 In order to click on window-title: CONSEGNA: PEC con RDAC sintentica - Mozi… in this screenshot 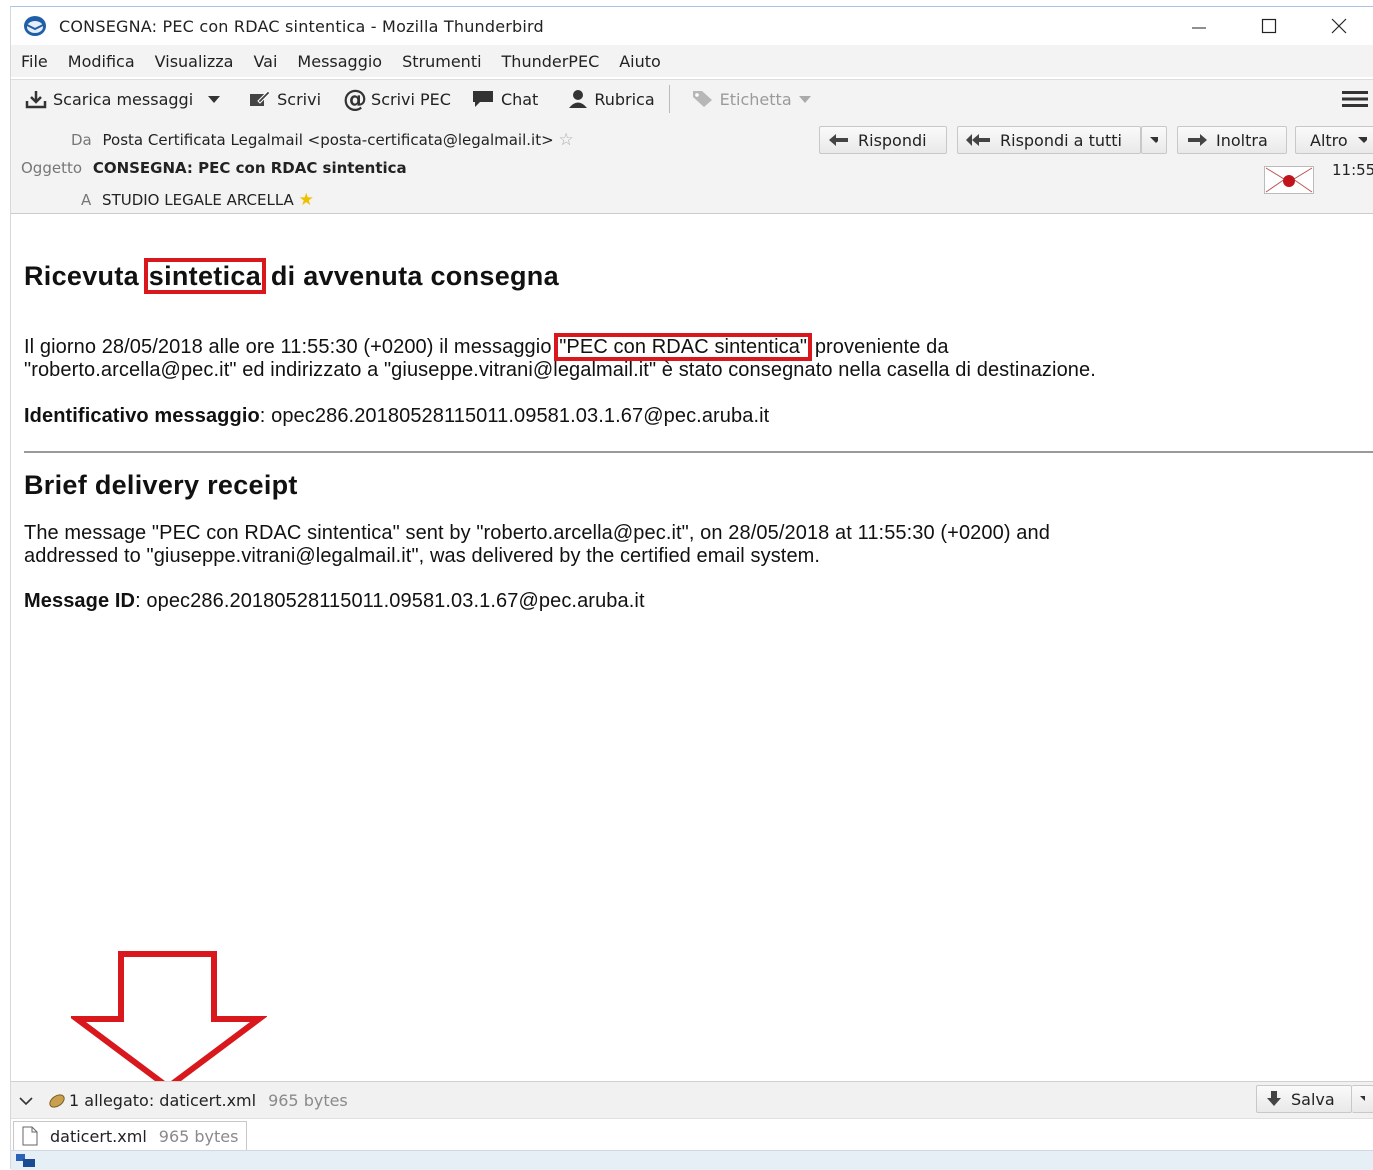, I will do `click(301, 26)`.